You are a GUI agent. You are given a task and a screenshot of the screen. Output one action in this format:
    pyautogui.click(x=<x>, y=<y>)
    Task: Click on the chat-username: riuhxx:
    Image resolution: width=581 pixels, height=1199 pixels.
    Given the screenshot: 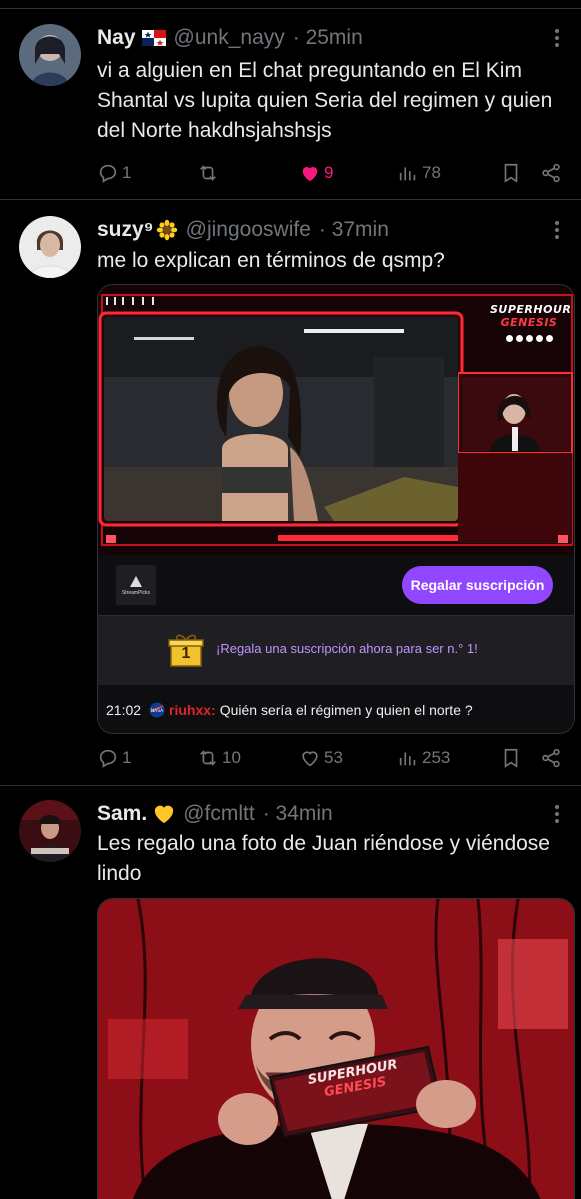 What is the action you would take?
    pyautogui.click(x=192, y=710)
    